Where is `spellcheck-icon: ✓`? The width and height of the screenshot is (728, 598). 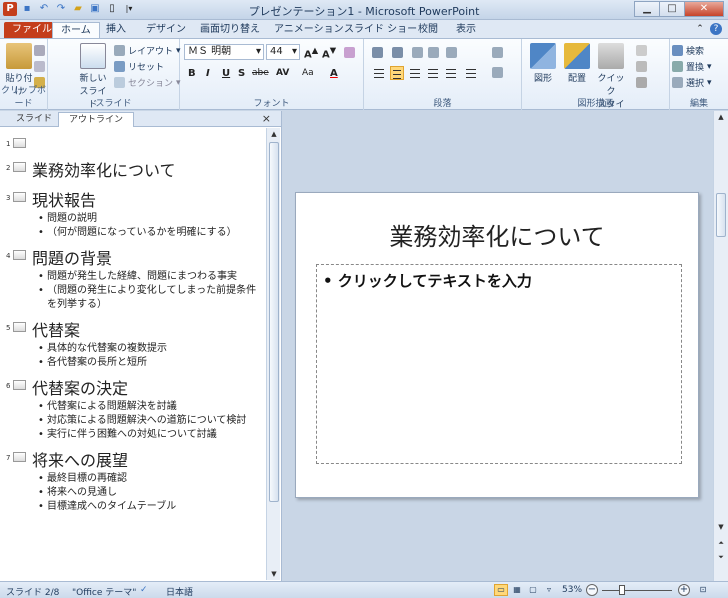
spellcheck-icon: ✓ is located at coordinates (144, 590).